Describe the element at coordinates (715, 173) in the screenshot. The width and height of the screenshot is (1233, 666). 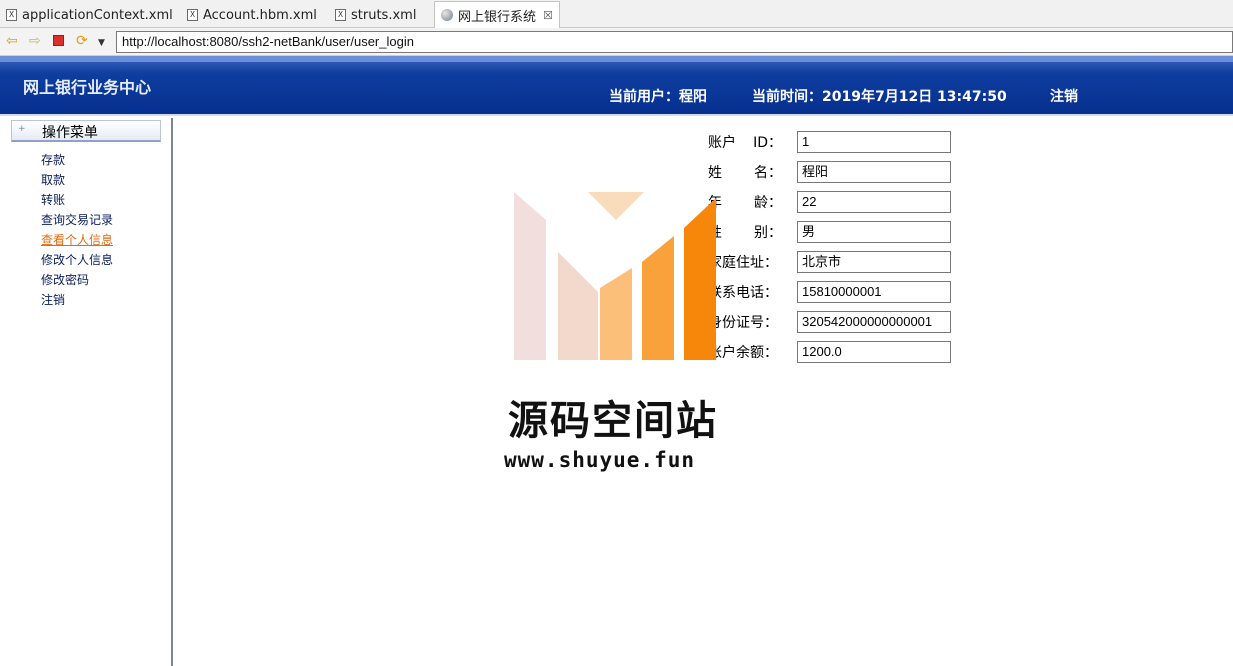
I see `label-text: 姓` at that location.